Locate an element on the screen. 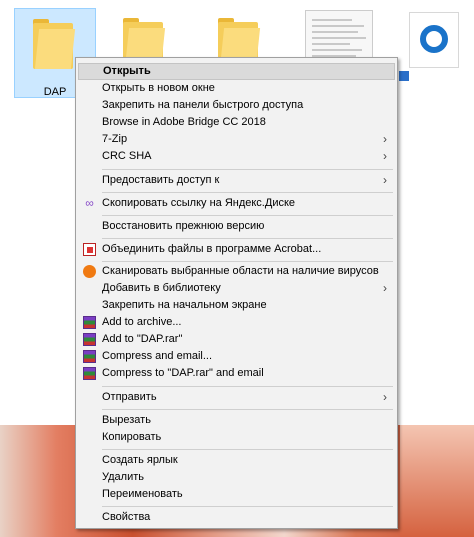 This screenshot has height=537, width=474. menu-item-label: Свойства is located at coordinates (126, 517).